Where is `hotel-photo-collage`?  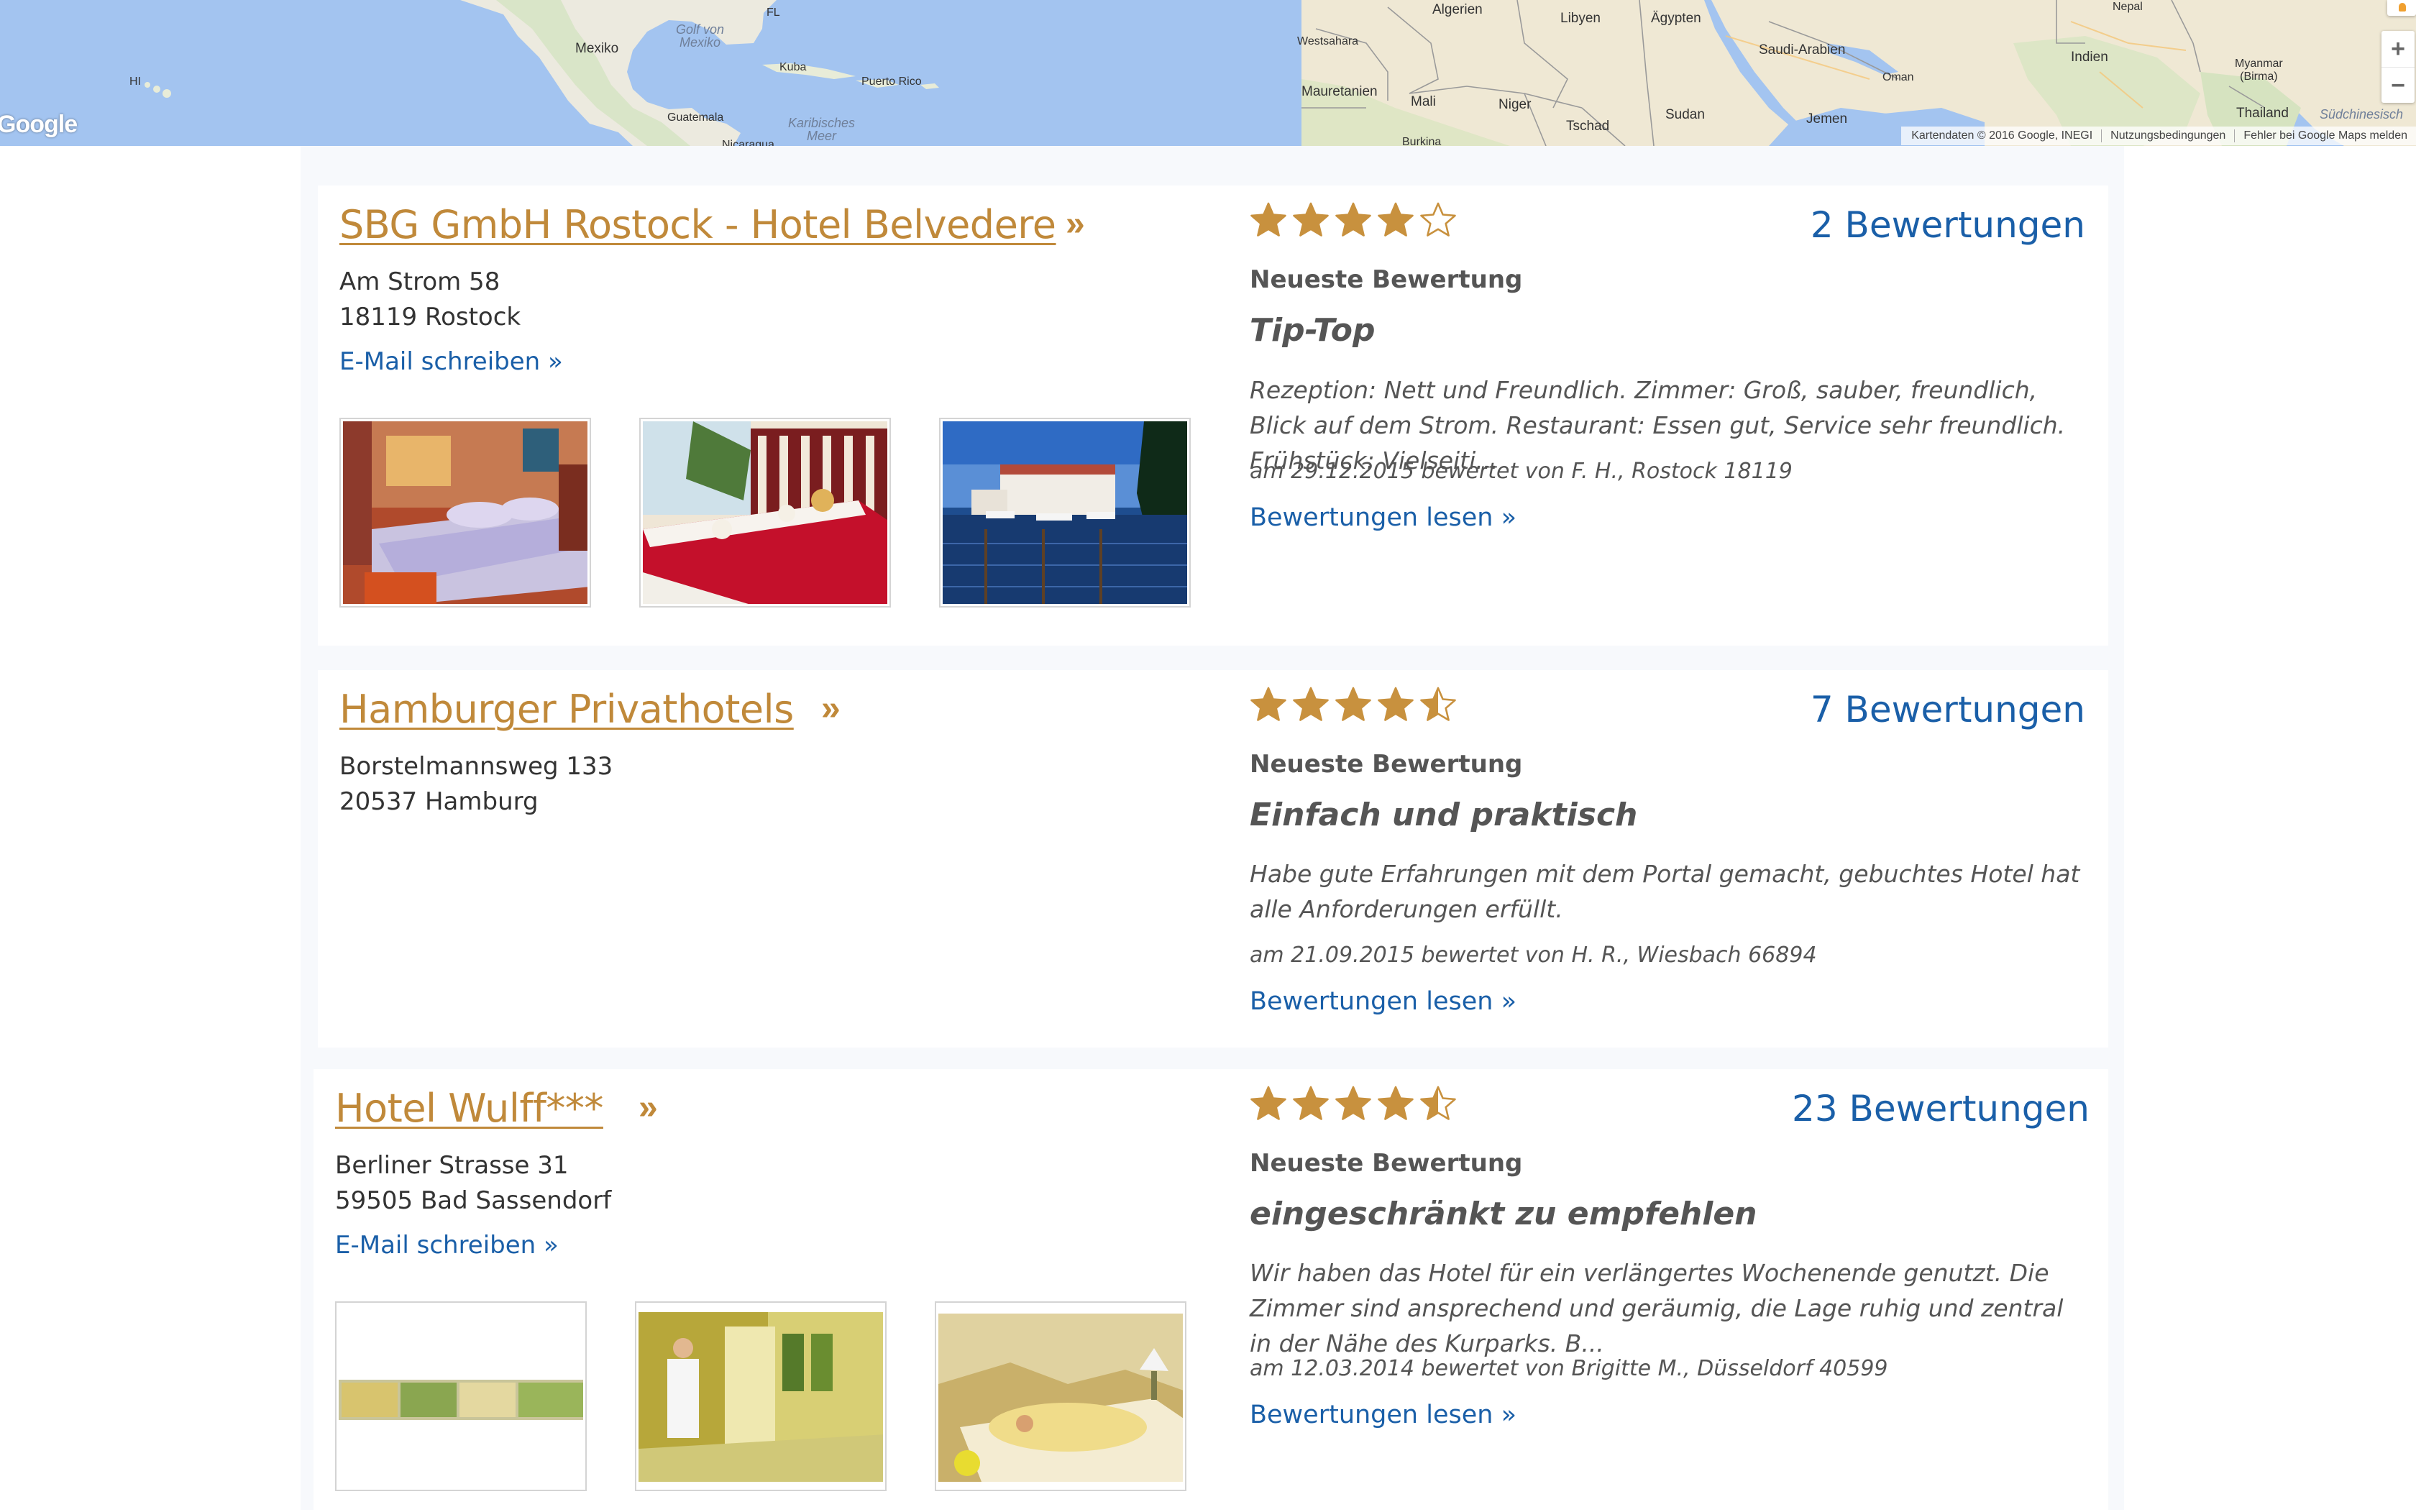
hotel-photo-collage is located at coordinates (461, 1396).